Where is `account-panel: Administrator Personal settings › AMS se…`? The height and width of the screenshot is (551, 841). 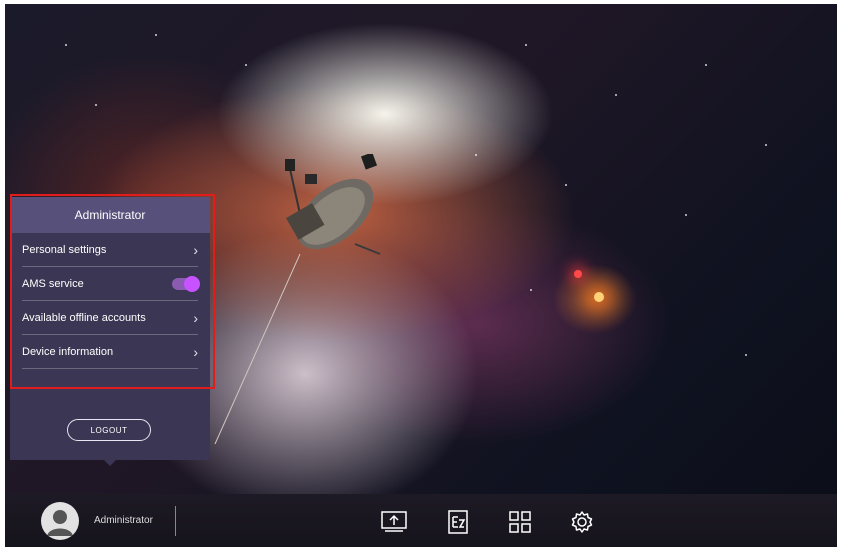
account-panel: Administrator Personal settings › AMS se… is located at coordinates (110, 328).